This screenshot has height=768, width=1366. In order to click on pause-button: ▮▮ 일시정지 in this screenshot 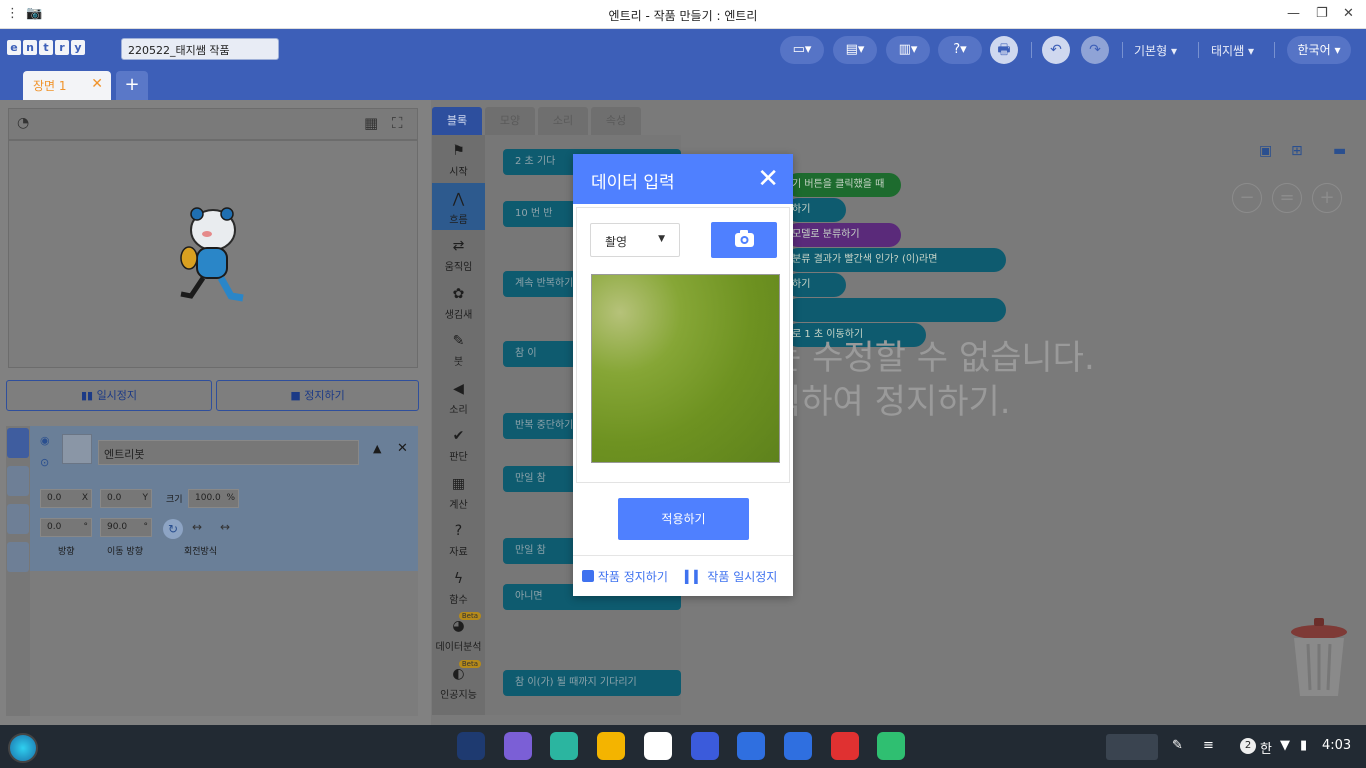, I will do `click(109, 395)`.